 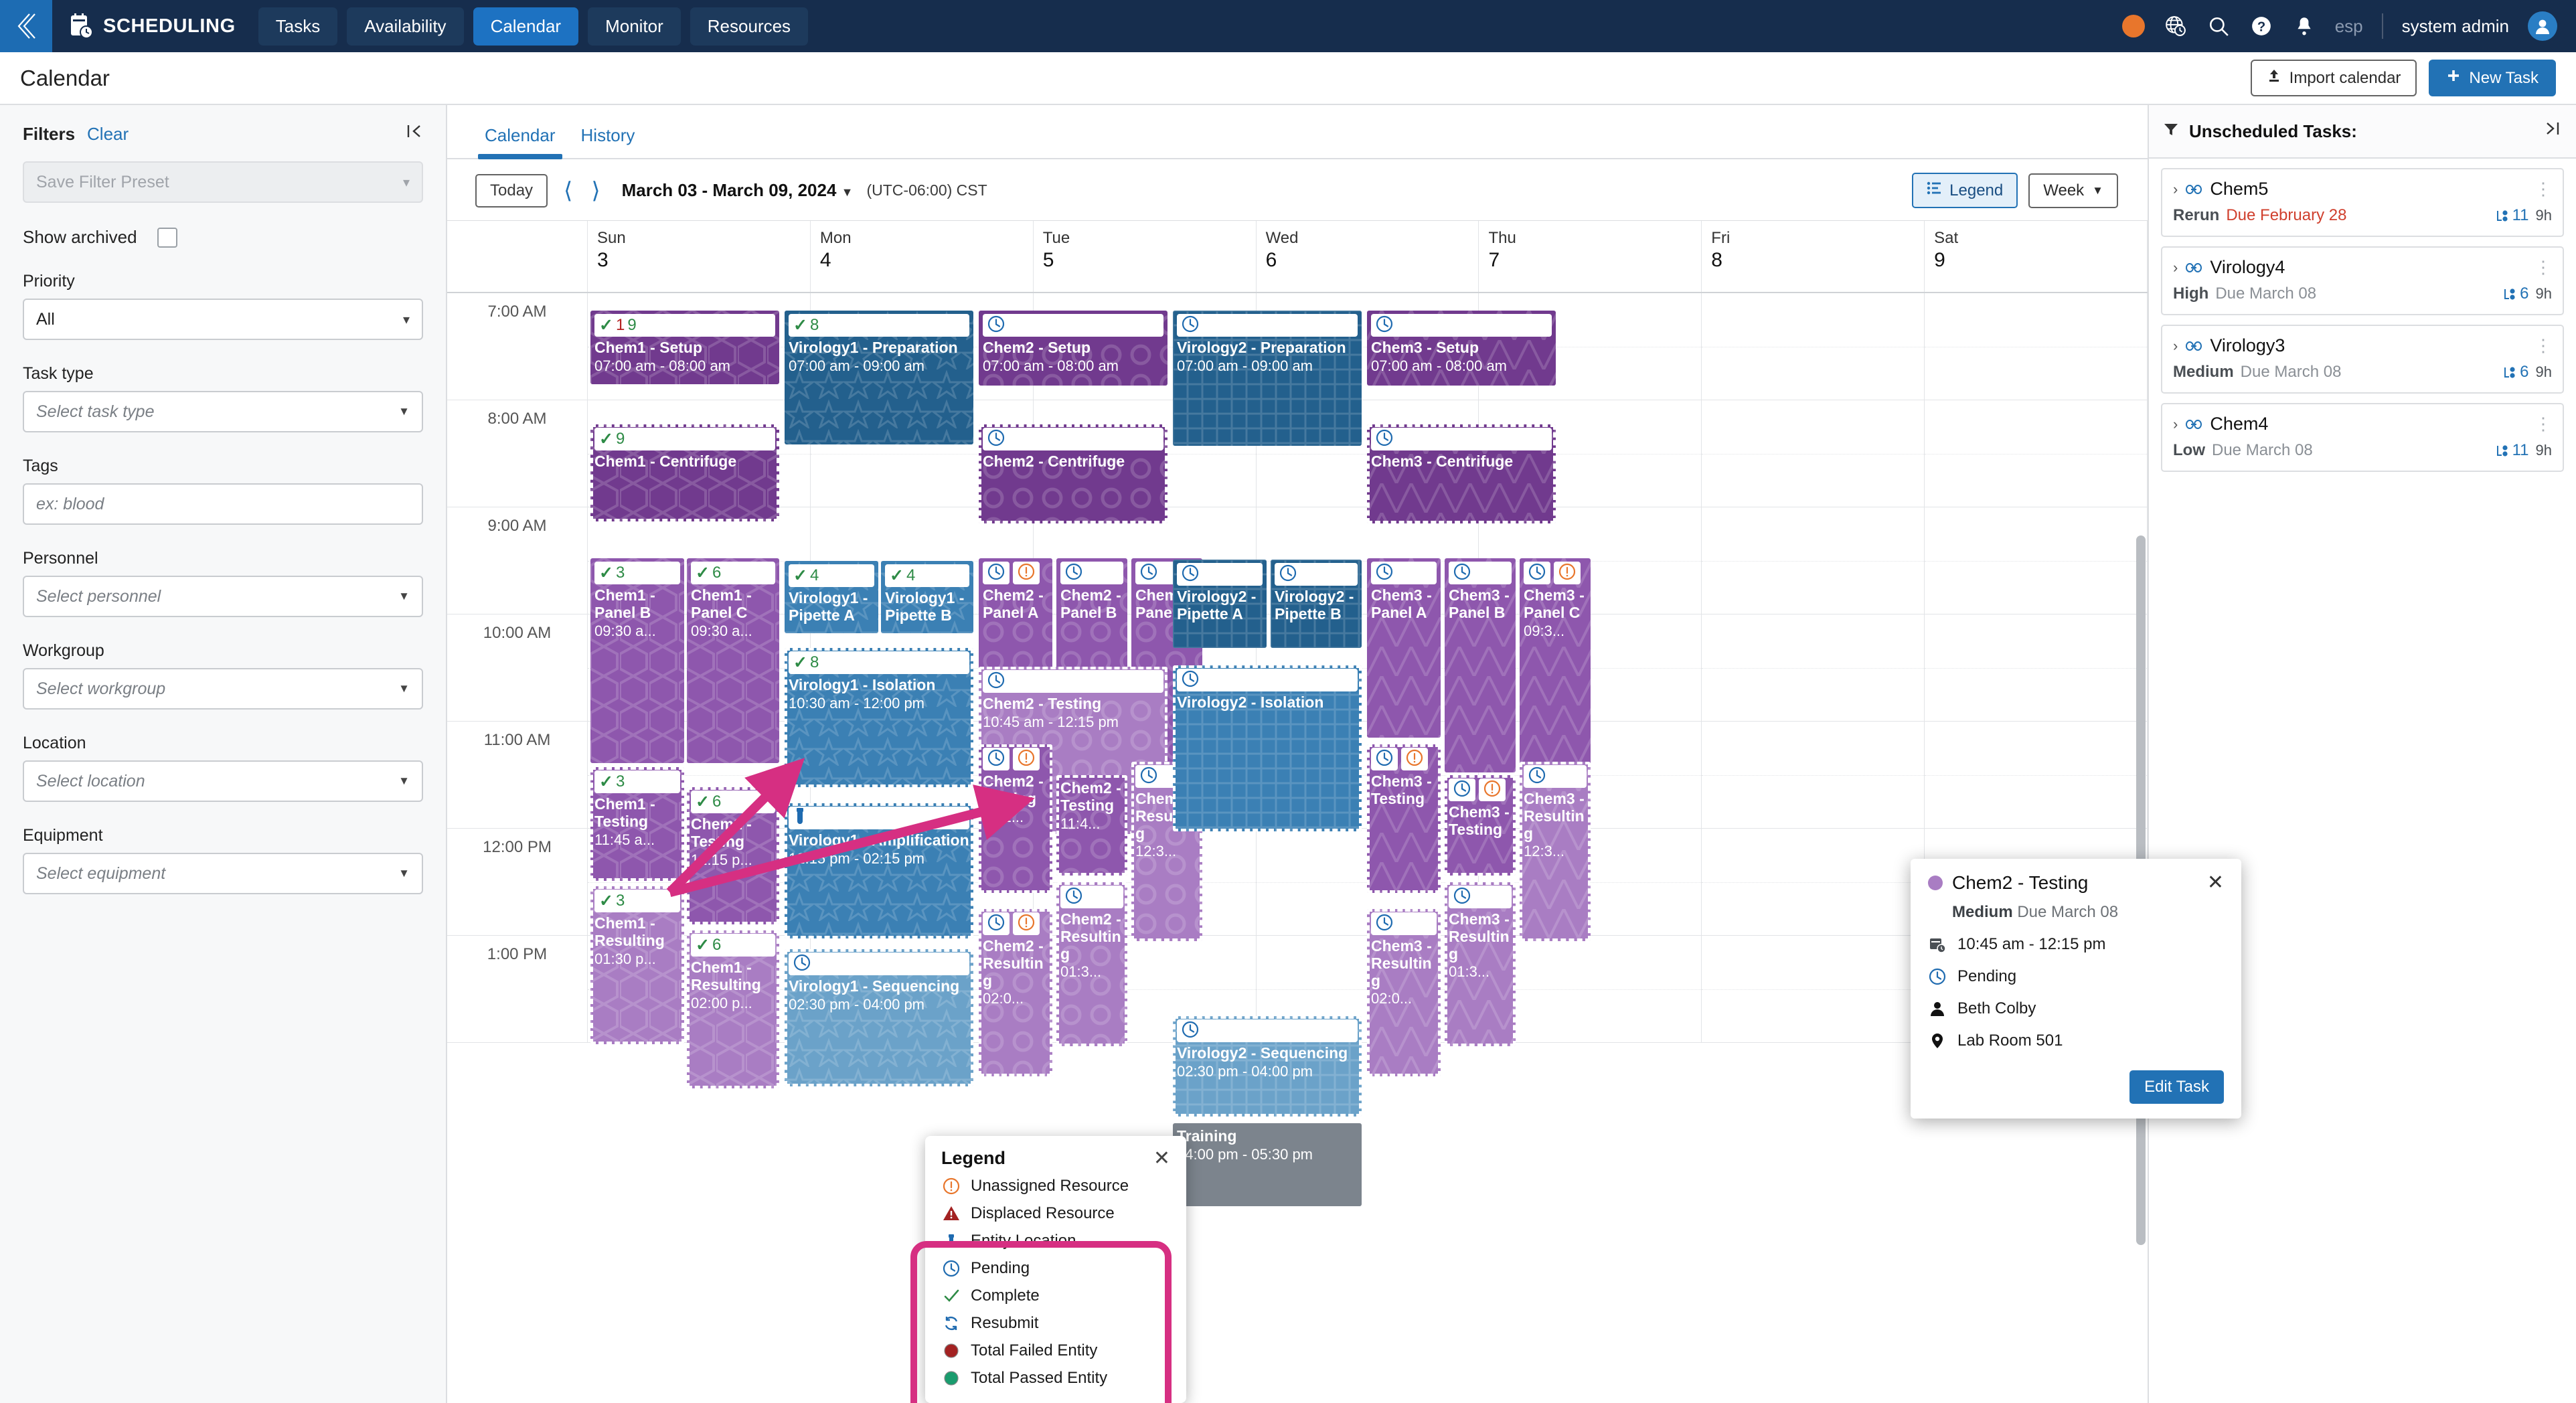 What do you see at coordinates (415, 133) in the screenshot?
I see `collapse-panel-icon` at bounding box center [415, 133].